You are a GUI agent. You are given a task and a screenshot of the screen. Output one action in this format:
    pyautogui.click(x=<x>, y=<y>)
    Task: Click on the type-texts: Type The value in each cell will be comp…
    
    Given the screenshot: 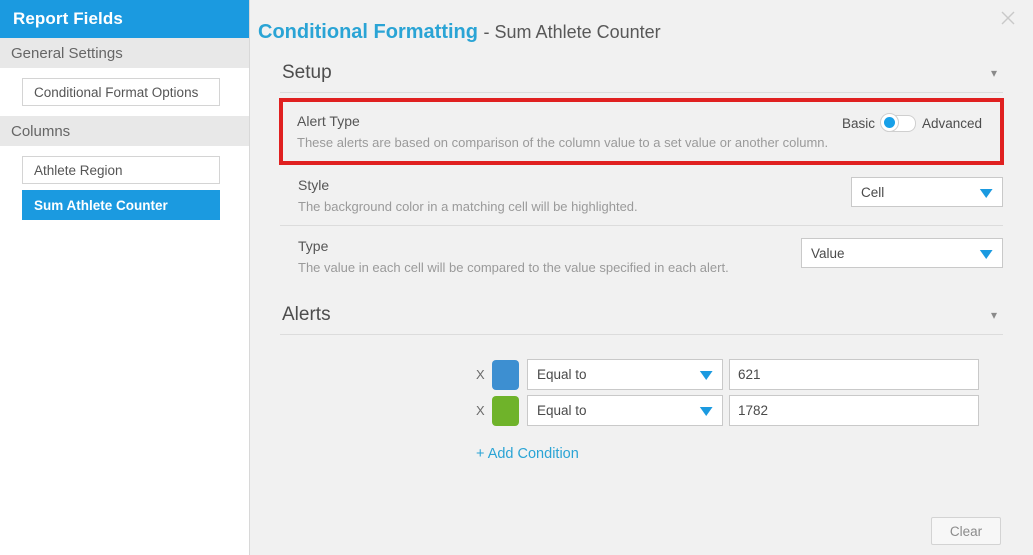 What is the action you would take?
    pyautogui.click(x=513, y=256)
    